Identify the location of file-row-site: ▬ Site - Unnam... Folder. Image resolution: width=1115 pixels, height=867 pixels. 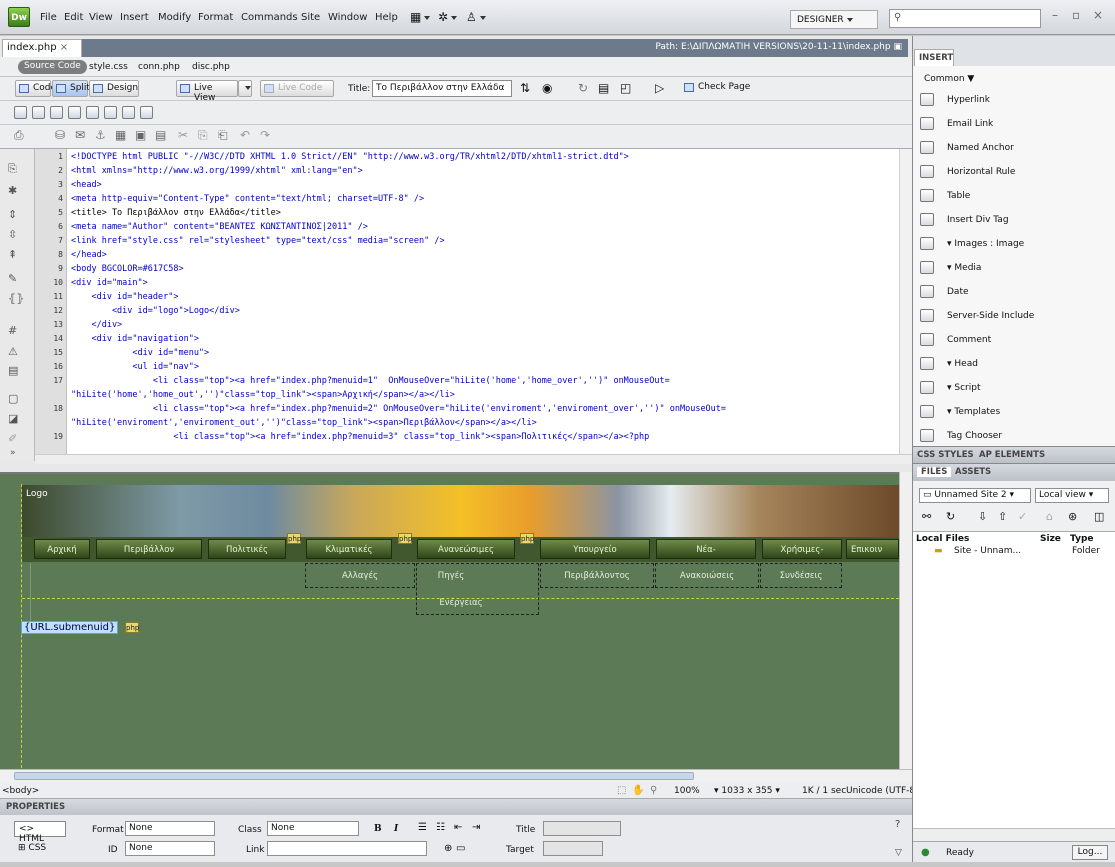
(1014, 552).